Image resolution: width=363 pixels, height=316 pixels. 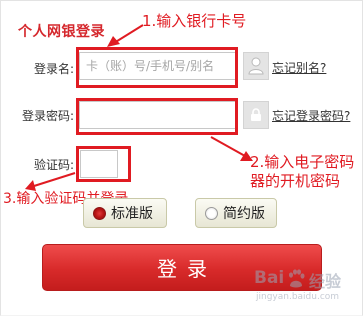 I want to click on standard-version-option: 标准版, so click(x=125, y=213).